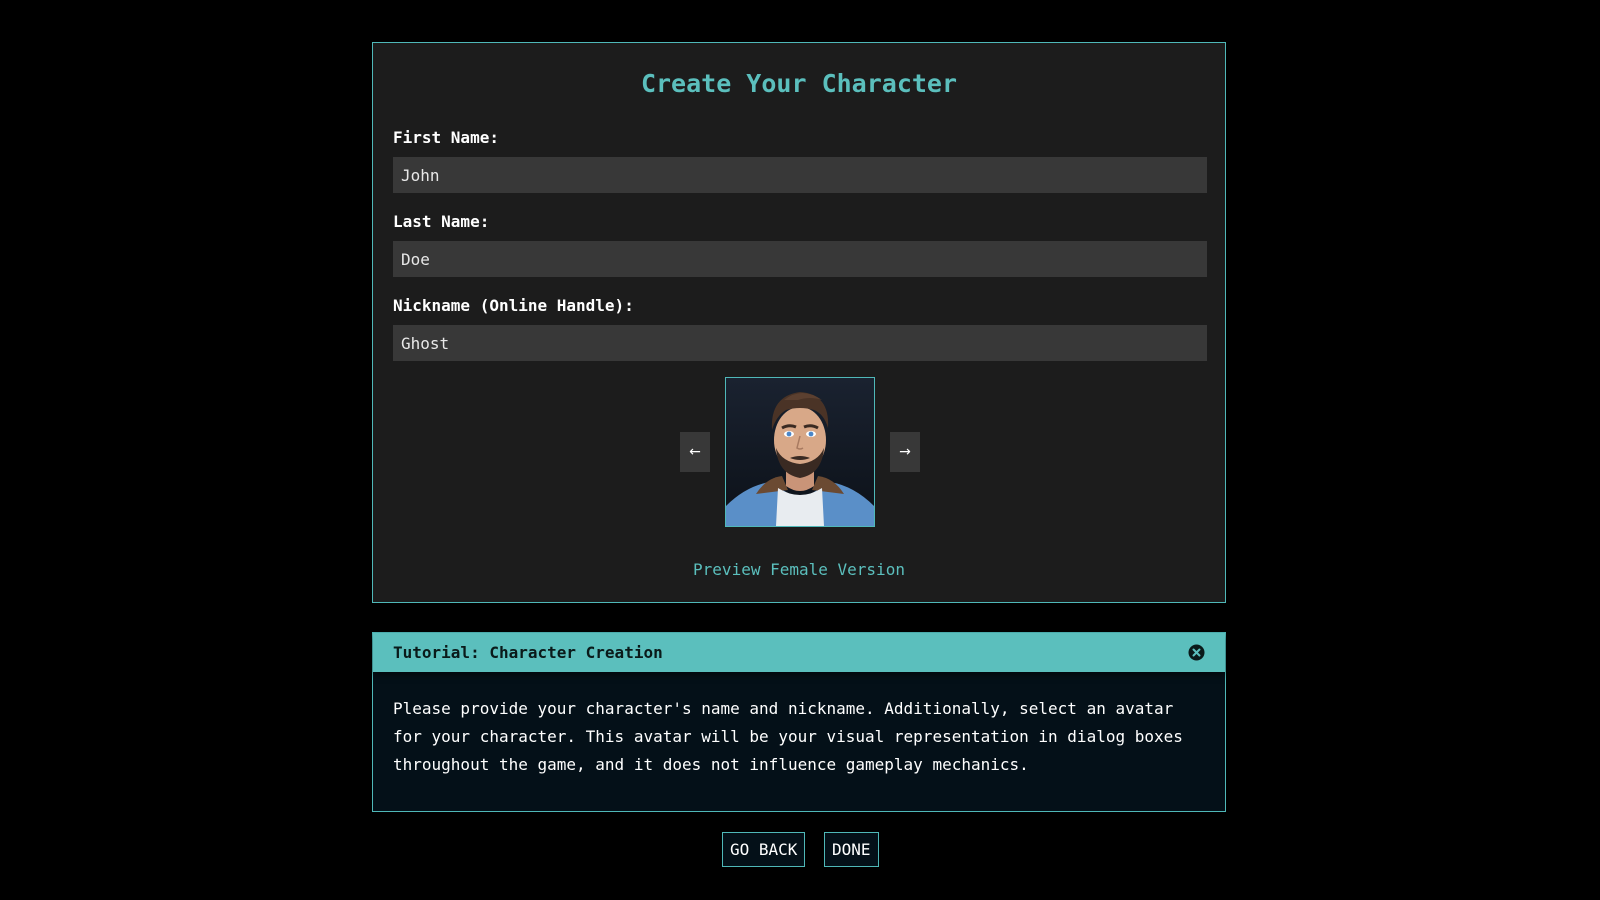 This screenshot has height=900, width=1600. I want to click on last-name-input, so click(800, 259).